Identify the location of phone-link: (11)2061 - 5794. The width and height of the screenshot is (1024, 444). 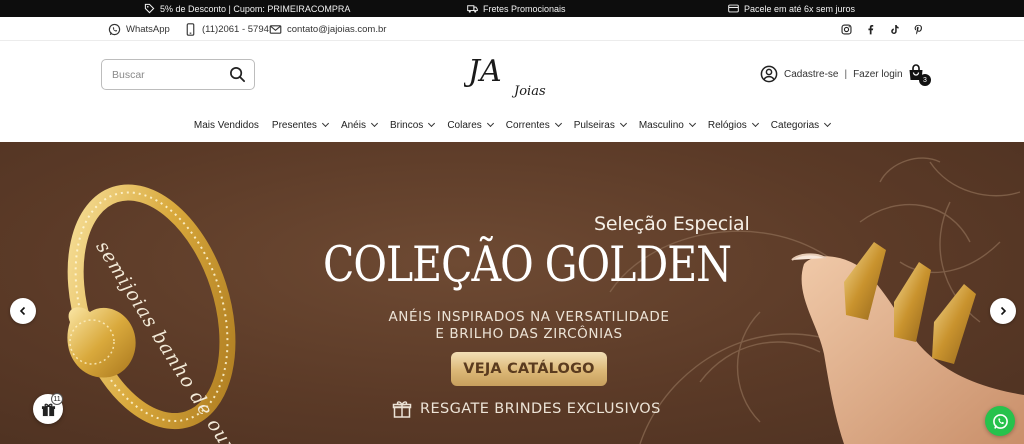
(226, 29).